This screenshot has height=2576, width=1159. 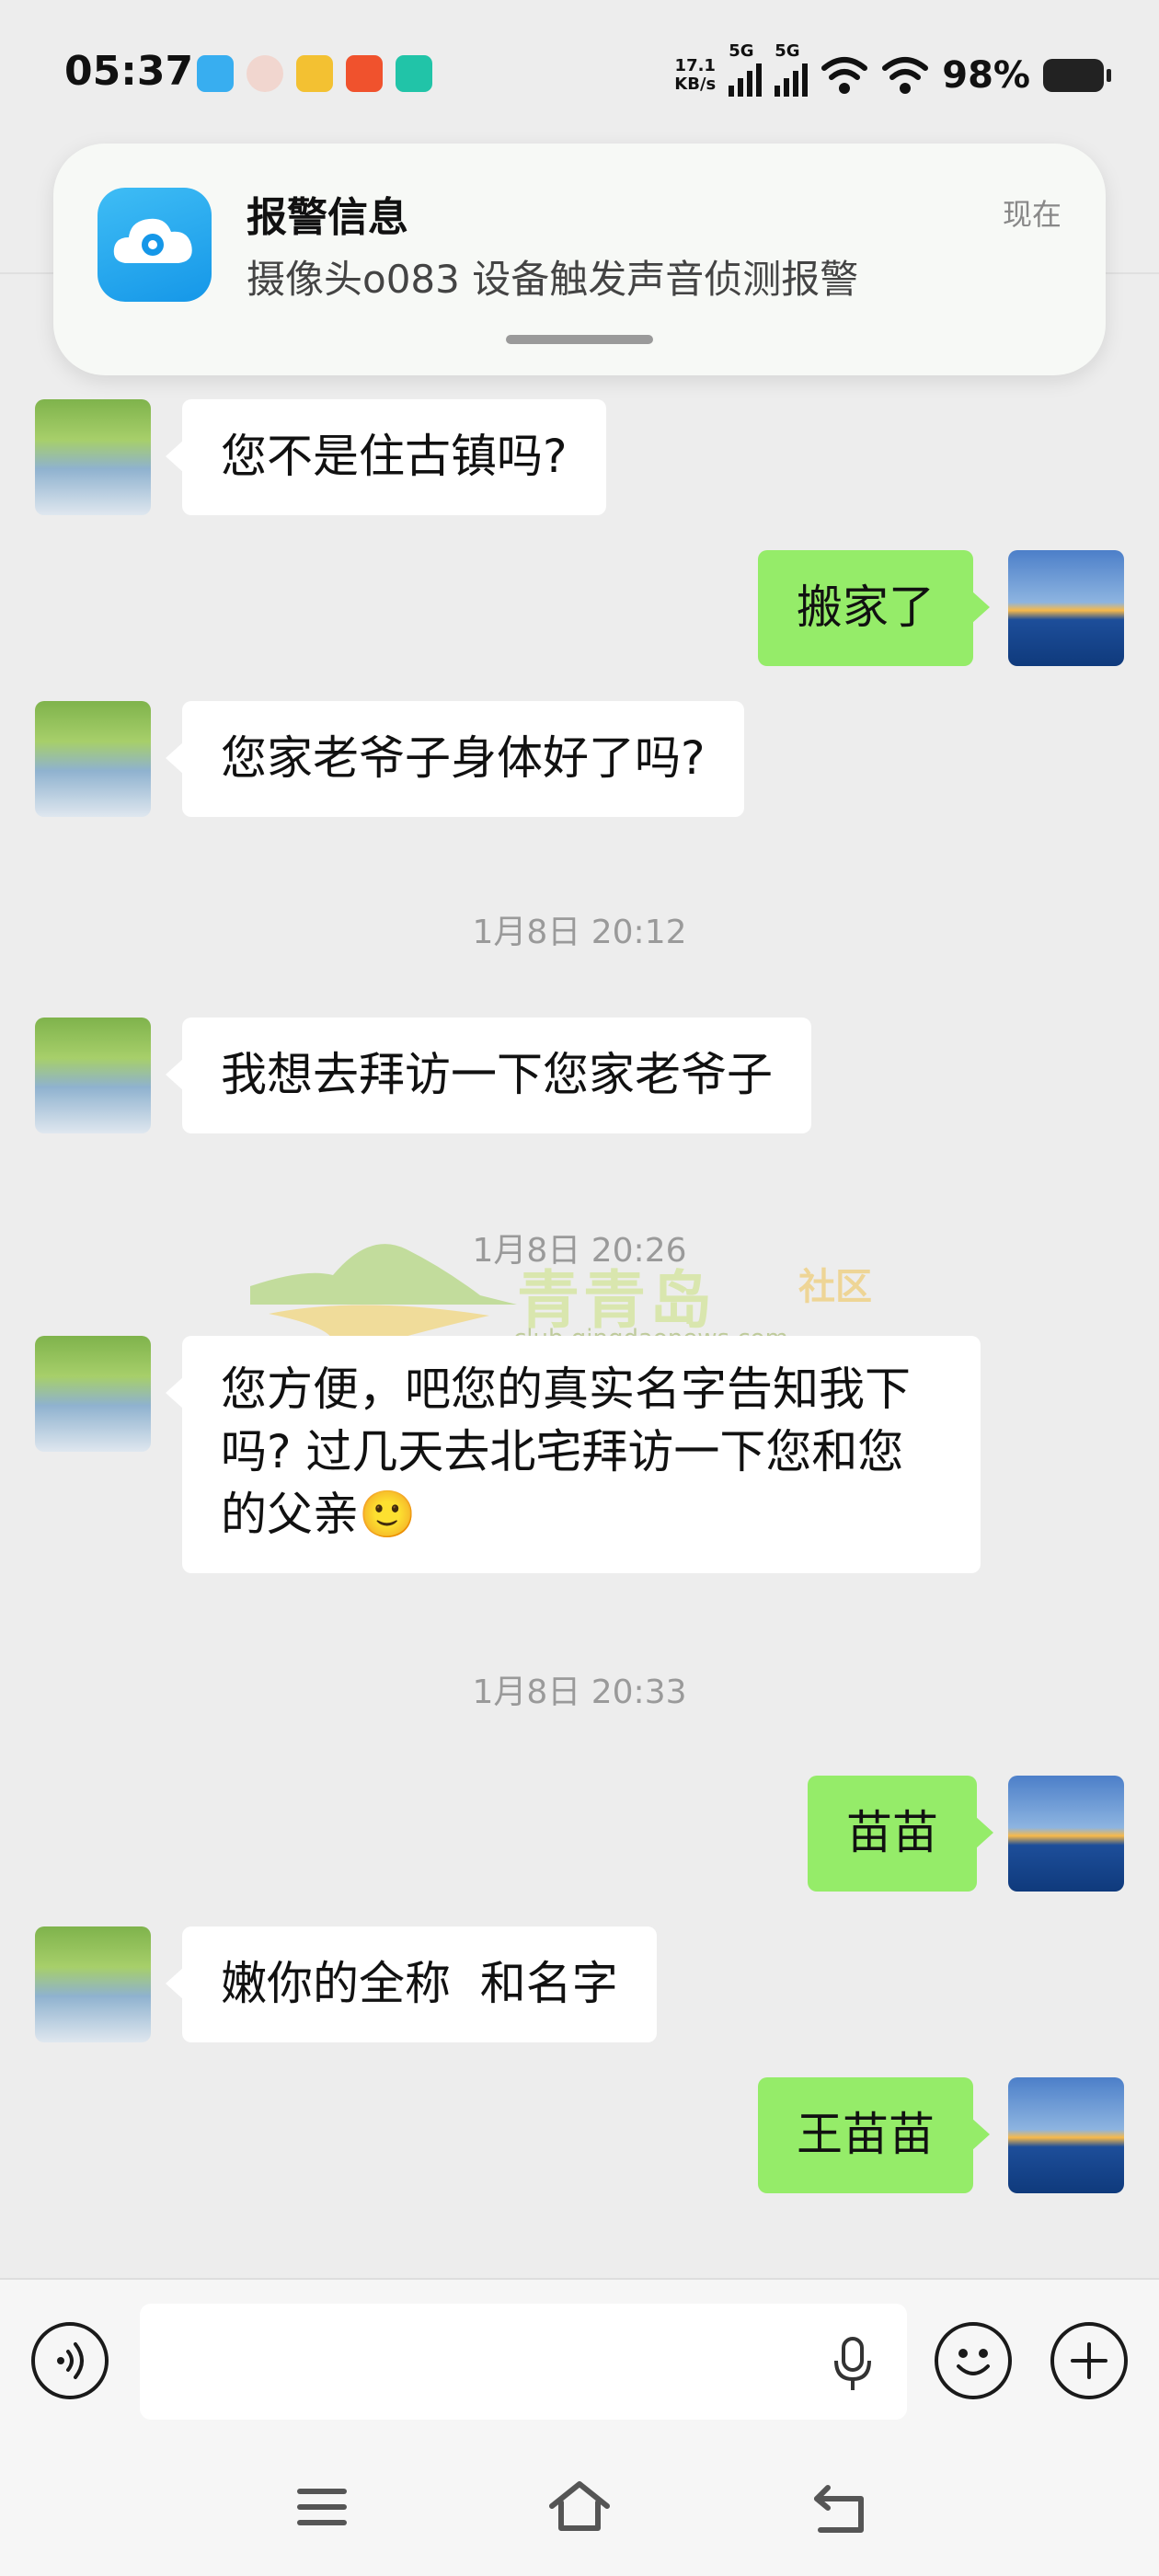 What do you see at coordinates (488, 1075) in the screenshot?
I see `message-bubble-incoming: 我想去拜访一下您家老爷子` at bounding box center [488, 1075].